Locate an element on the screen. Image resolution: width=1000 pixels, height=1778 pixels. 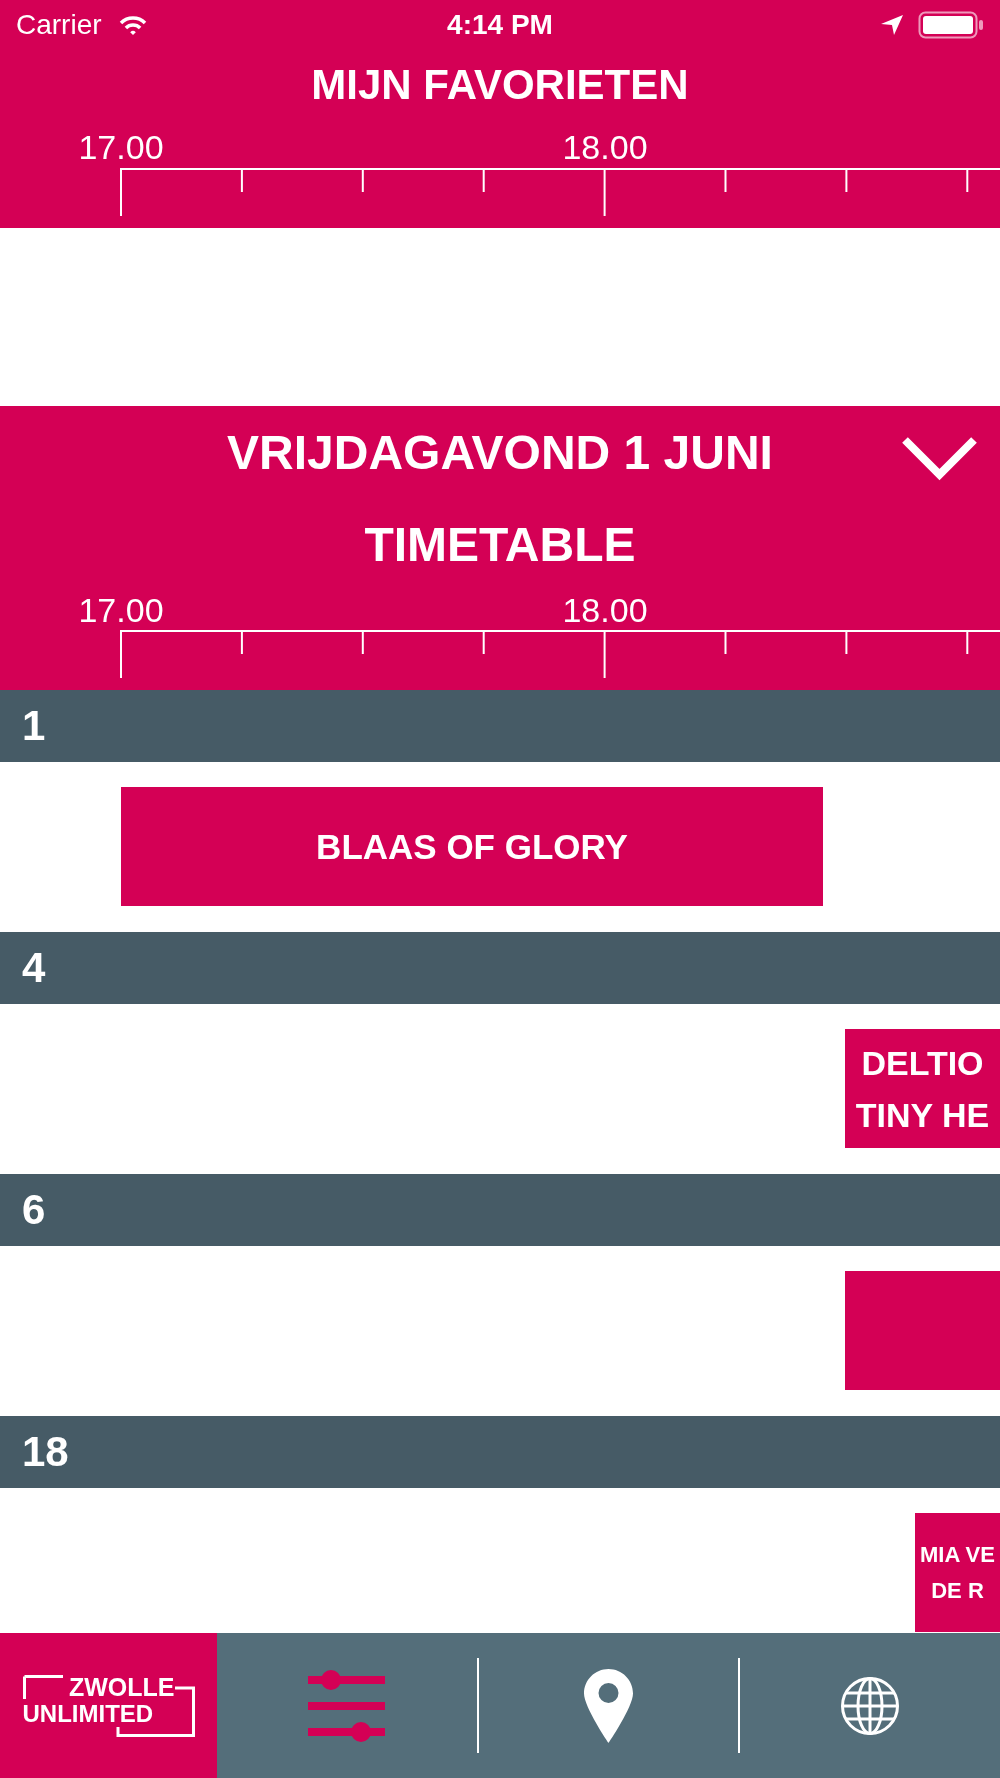
event-title: DELTIO TINY HE is located at coordinates (922, 1089).